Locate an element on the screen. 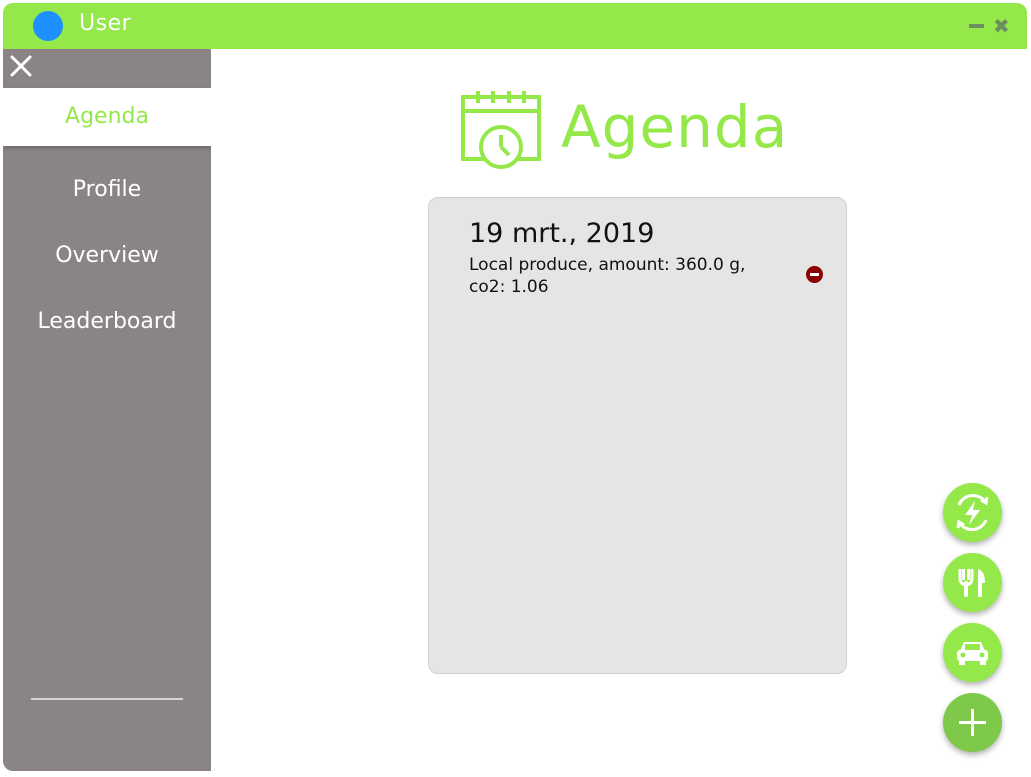 Image resolution: width=1031 pixels, height=777 pixels. calendar-clock-icon is located at coordinates (501, 130).